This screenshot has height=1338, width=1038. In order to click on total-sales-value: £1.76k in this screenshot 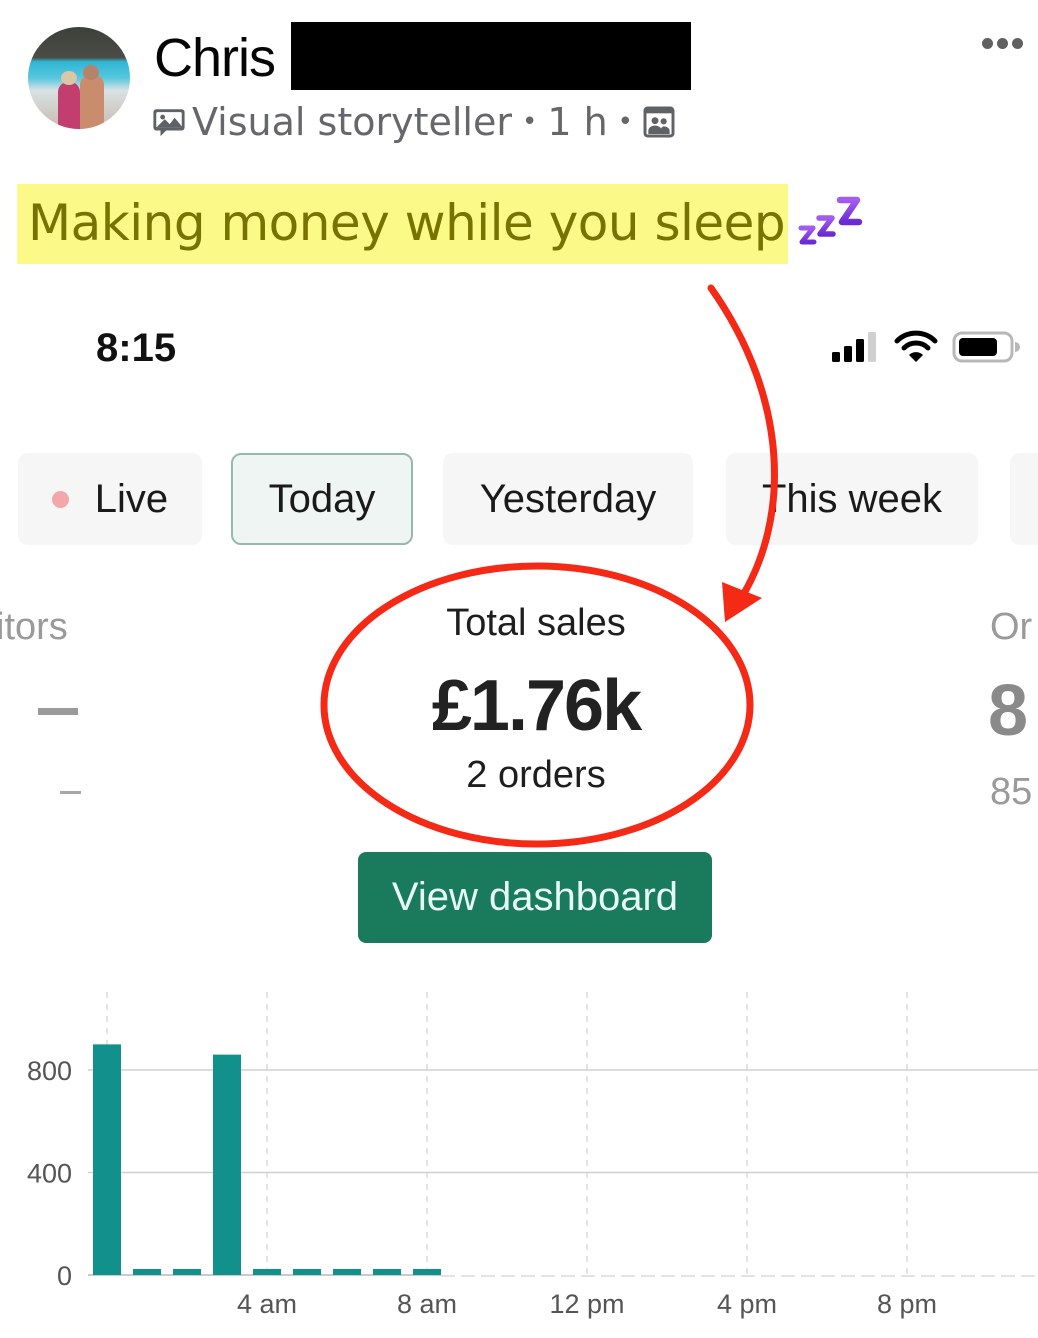, I will do `click(536, 706)`.